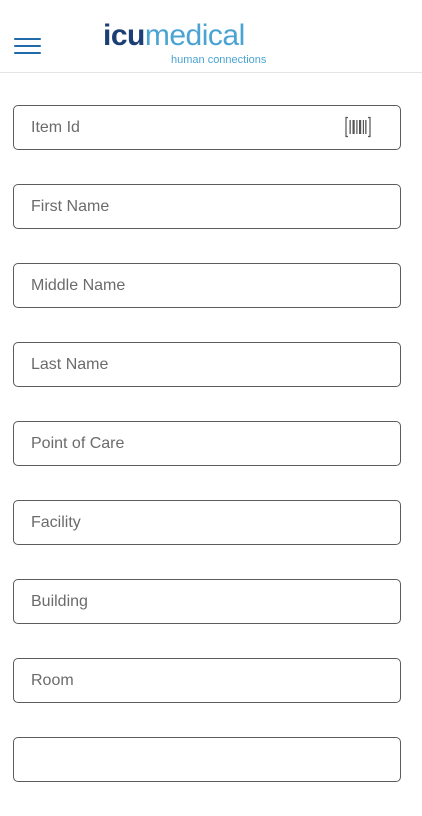 This screenshot has height=816, width=422. I want to click on logo-brand-light: medical, so click(194, 35).